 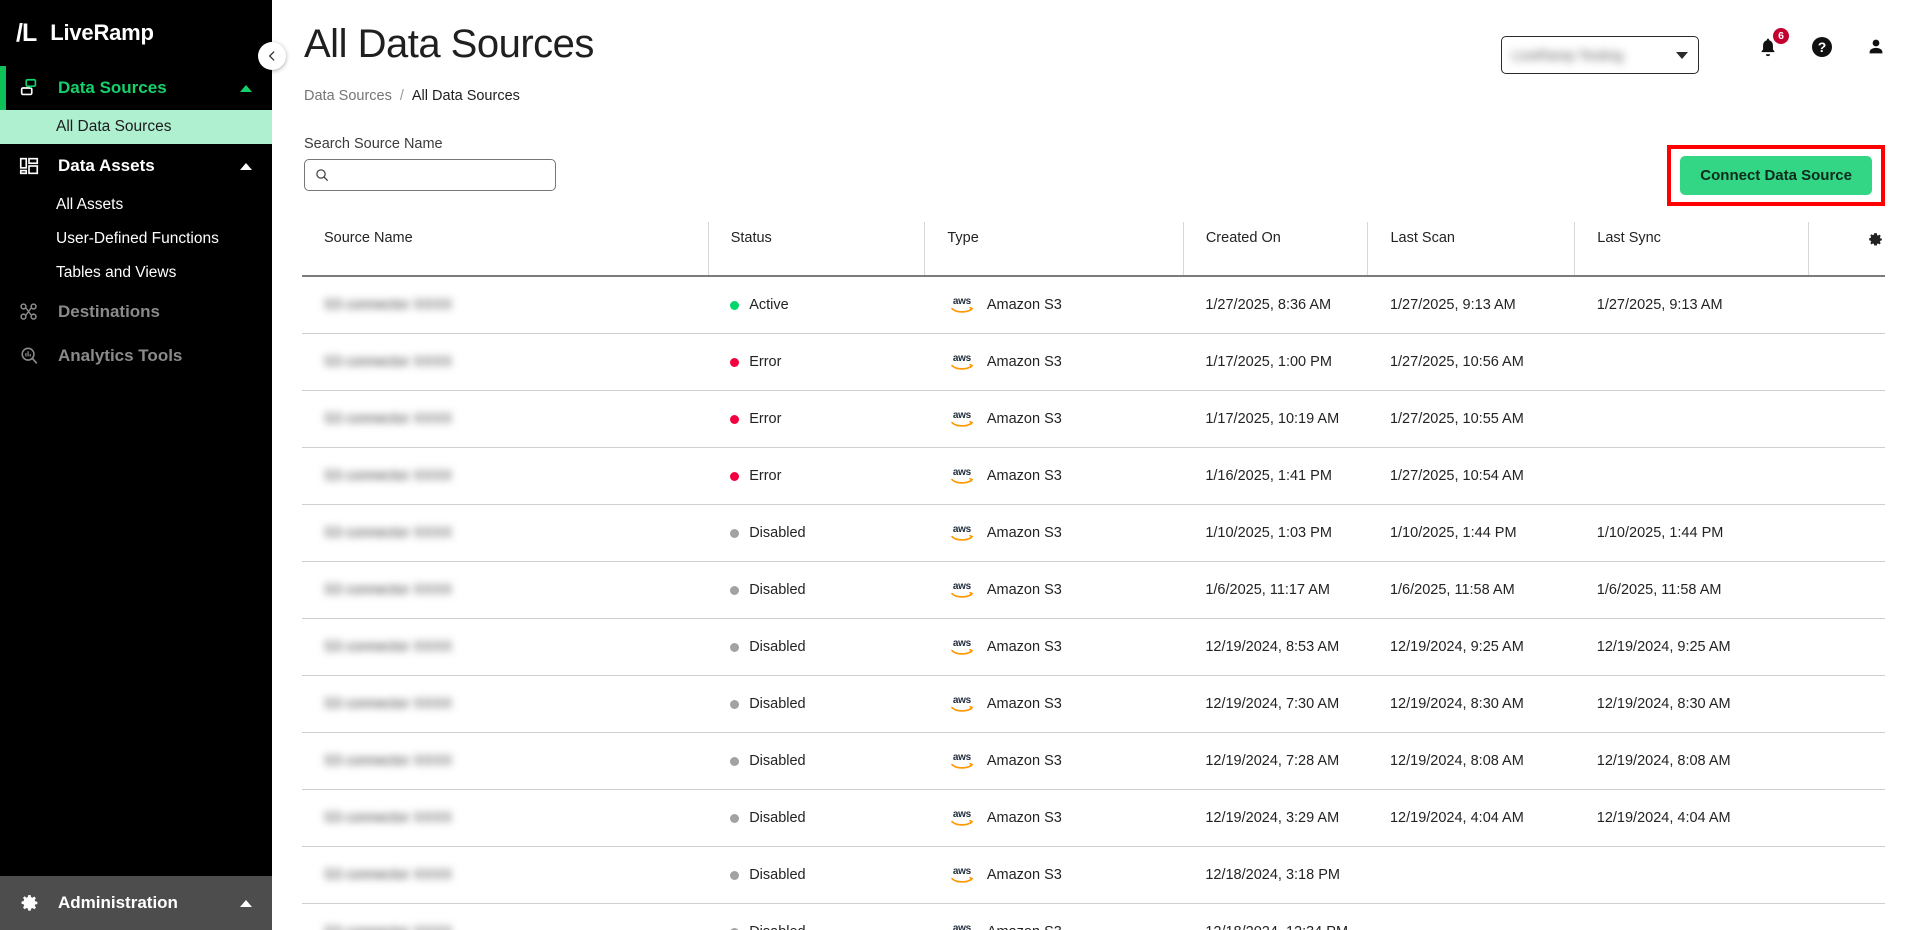 I want to click on column-header-last-scan: Last Scan, so click(x=1471, y=249).